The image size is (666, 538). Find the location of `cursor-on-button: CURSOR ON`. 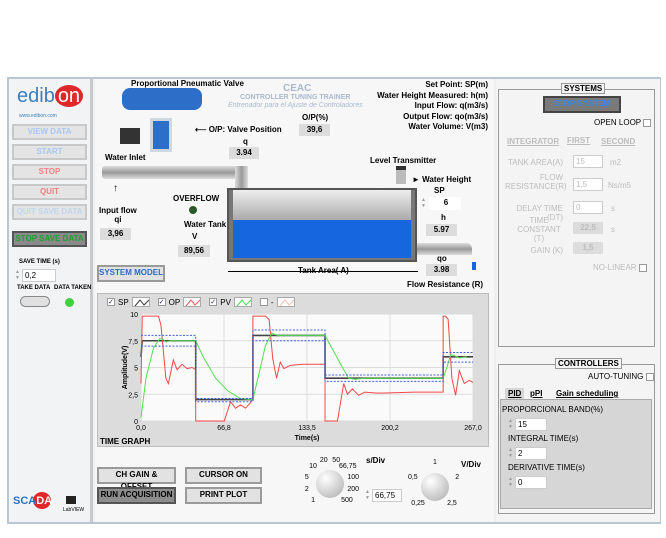

cursor-on-button: CURSOR ON is located at coordinates (223, 475).